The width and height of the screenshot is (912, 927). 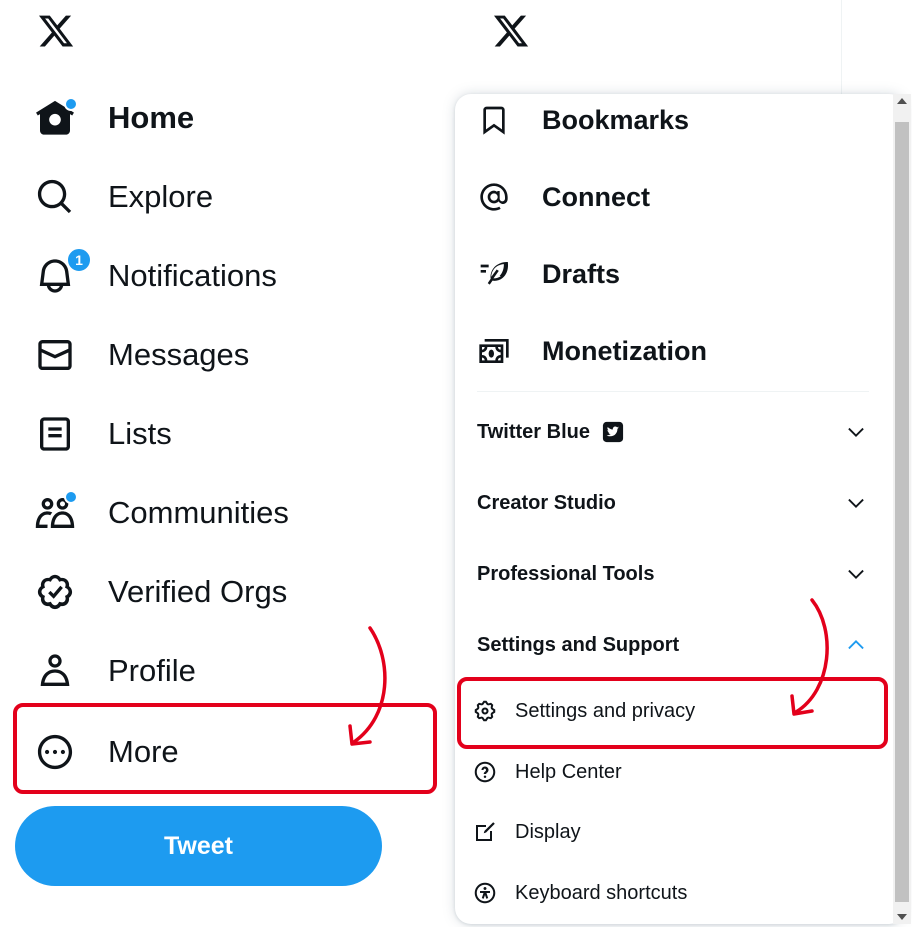 What do you see at coordinates (566, 573) in the screenshot?
I see `section-label: Professional Tools` at bounding box center [566, 573].